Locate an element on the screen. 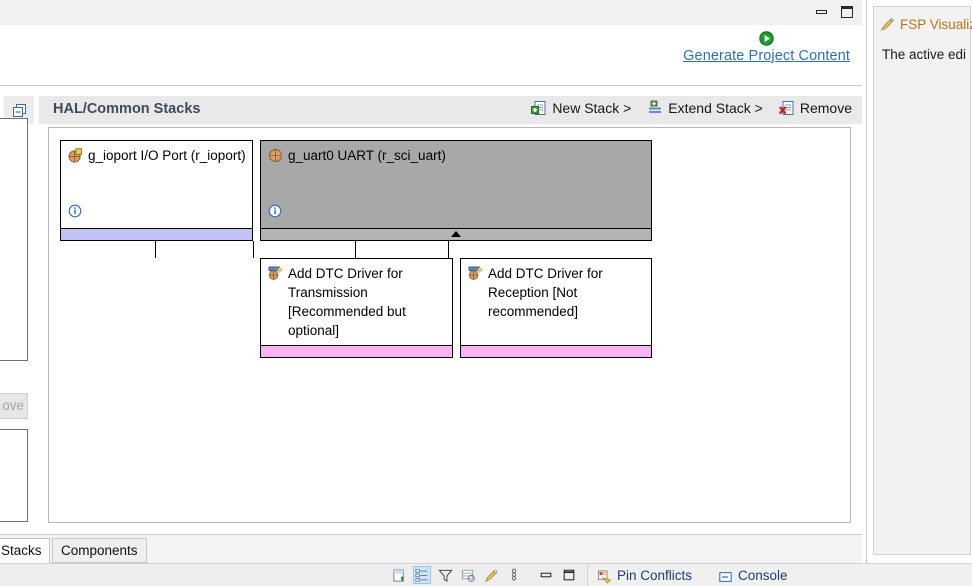 This screenshot has height=586, width=972. view-tab-console-label: Console is located at coordinates (763, 575).